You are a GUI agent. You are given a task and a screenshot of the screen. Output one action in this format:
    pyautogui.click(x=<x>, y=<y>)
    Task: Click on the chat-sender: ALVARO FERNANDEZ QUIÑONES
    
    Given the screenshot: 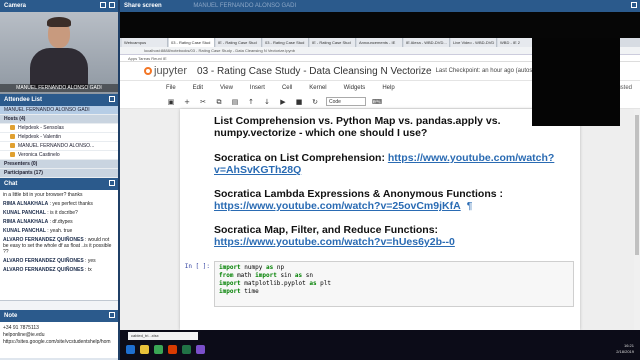 What is the action you would take?
    pyautogui.click(x=43, y=261)
    